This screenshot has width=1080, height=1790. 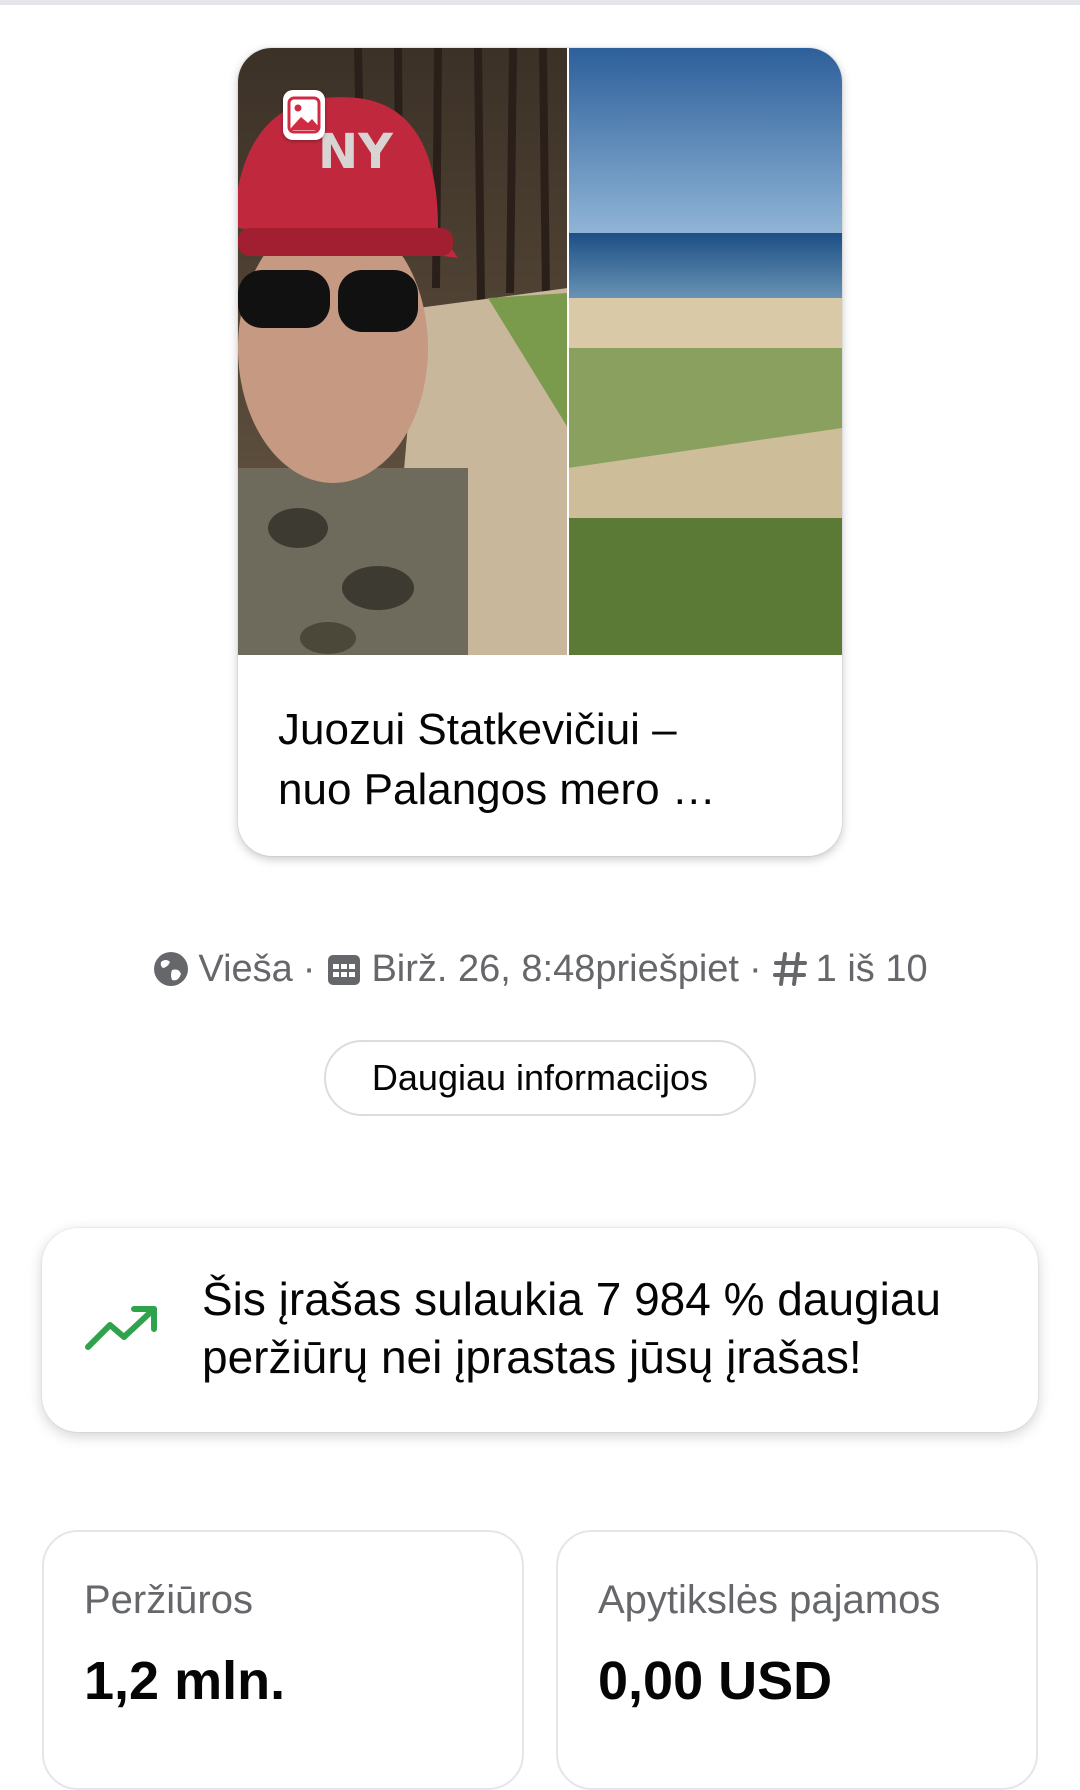 What do you see at coordinates (555, 968) in the screenshot?
I see `post-date: Birž. 26, 8:48priešpiet` at bounding box center [555, 968].